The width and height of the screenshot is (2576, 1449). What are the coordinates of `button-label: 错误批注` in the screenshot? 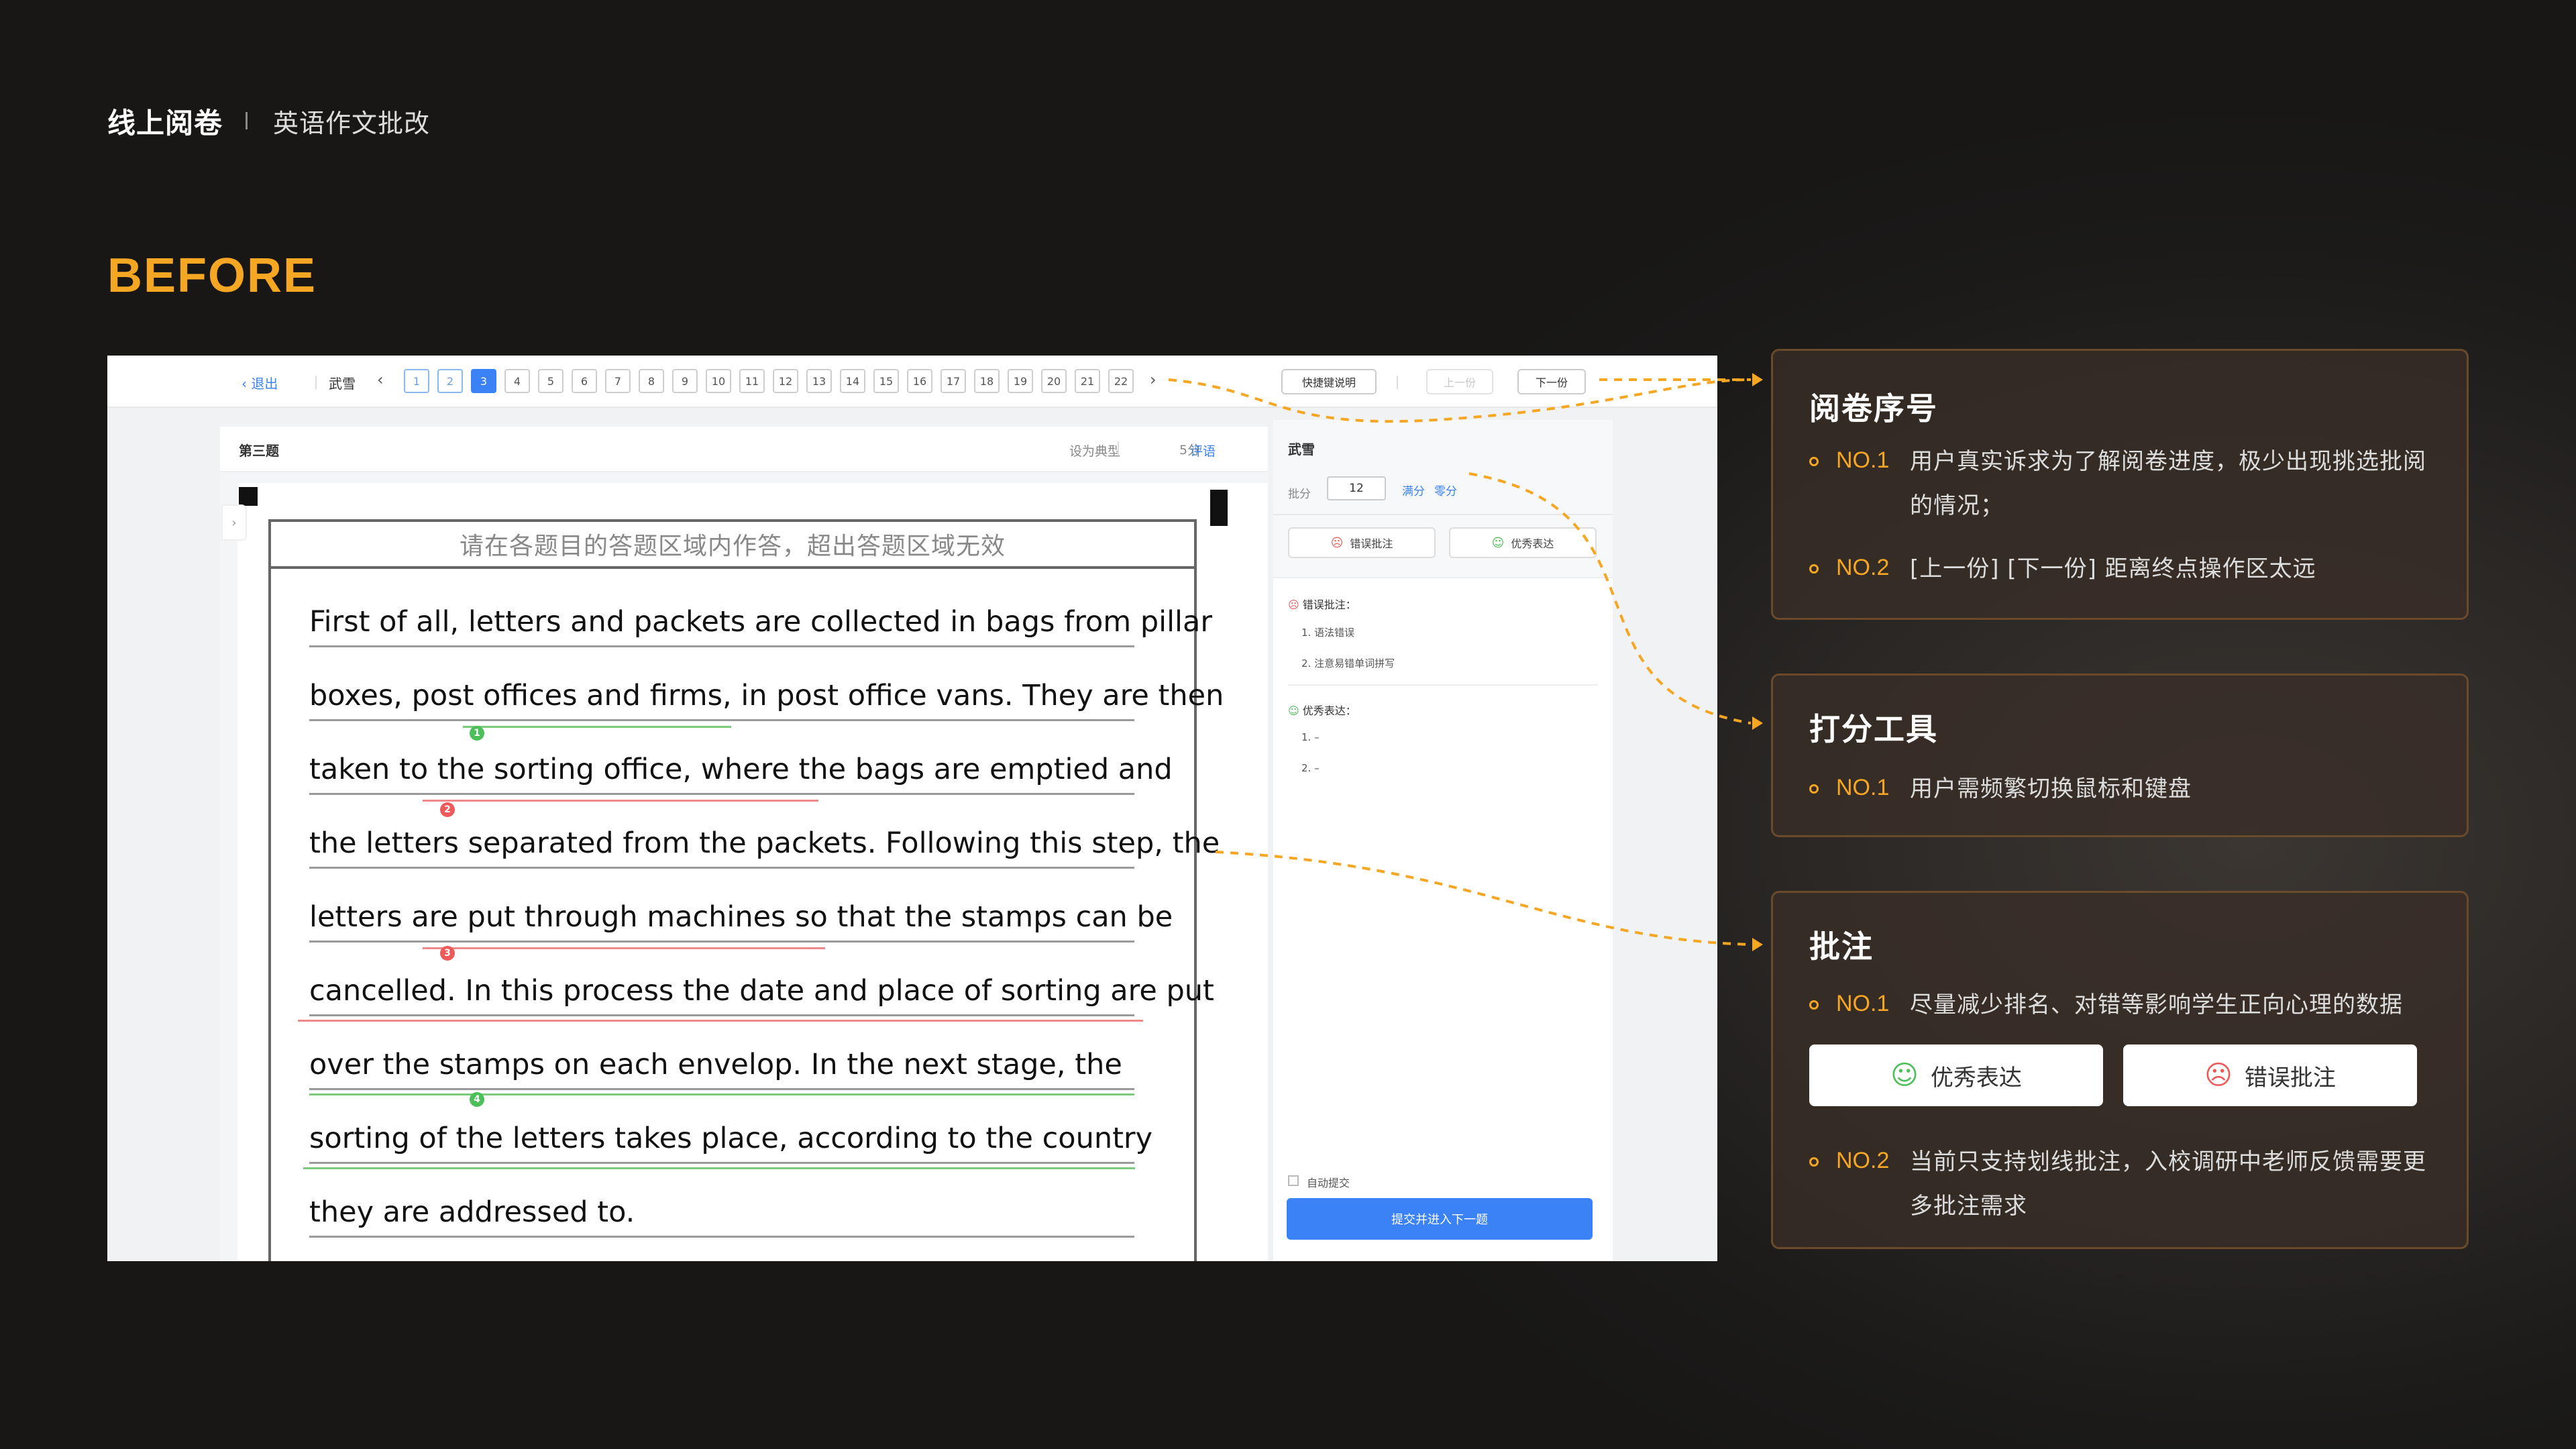 It's located at (2290, 1077).